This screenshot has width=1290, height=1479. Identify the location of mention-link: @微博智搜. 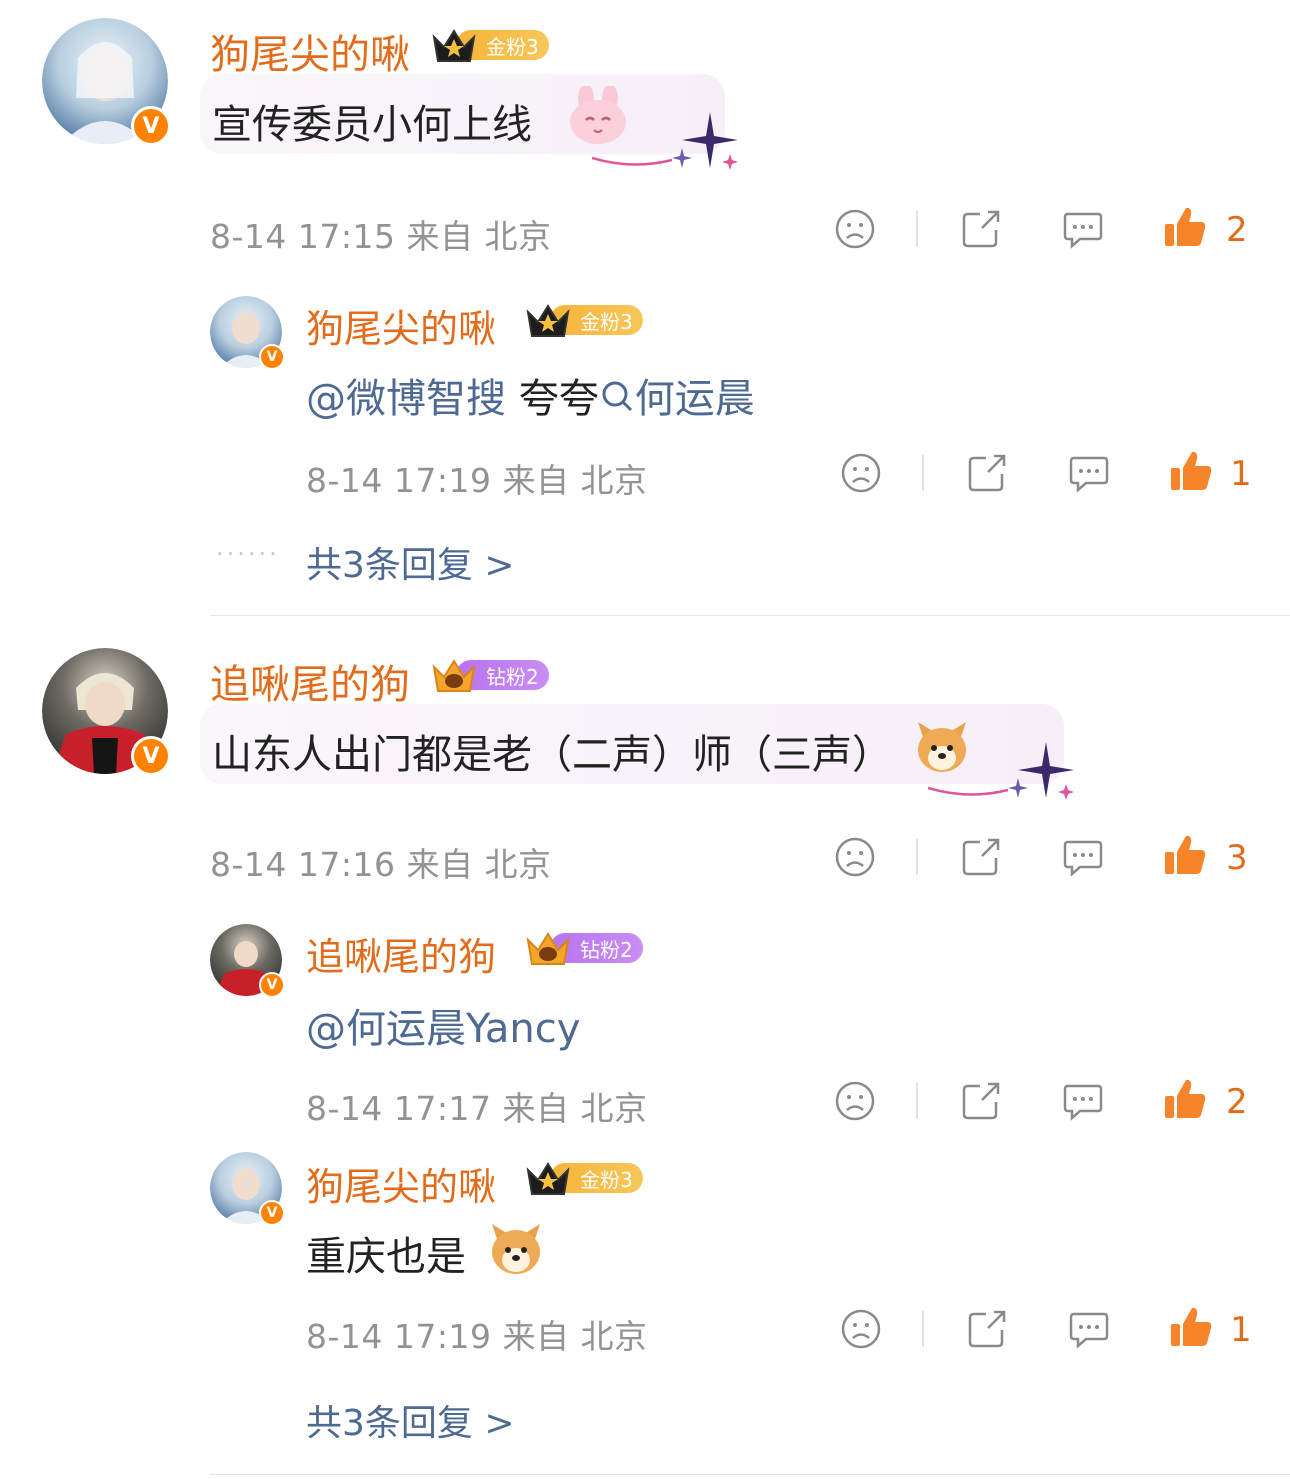
(406, 399).